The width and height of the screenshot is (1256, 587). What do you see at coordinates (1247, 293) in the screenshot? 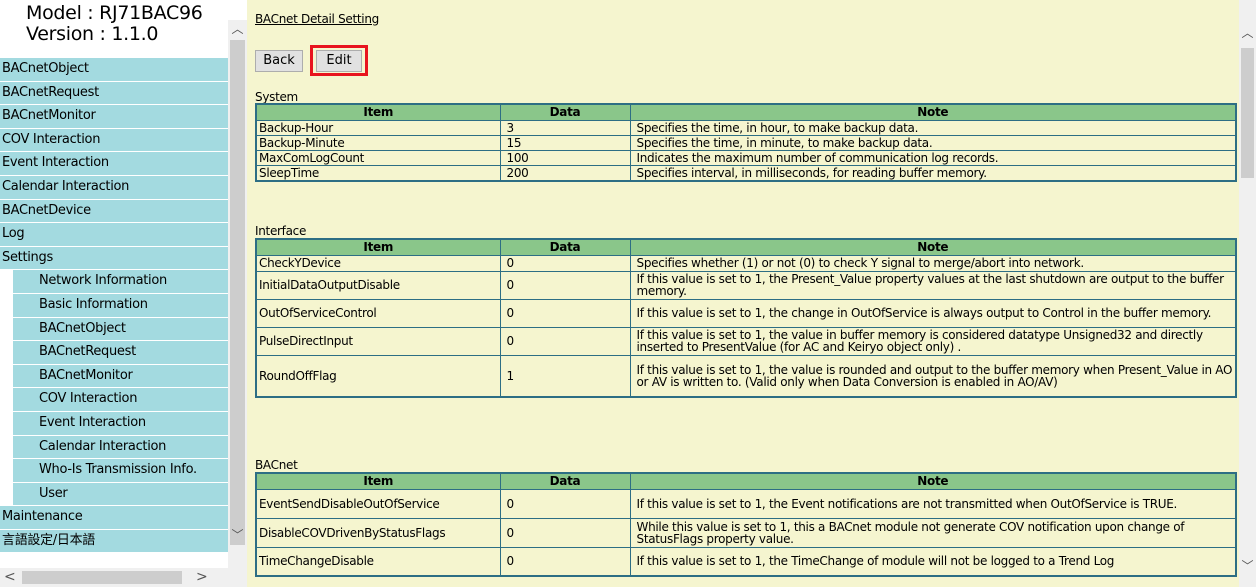
I see `right-vertical-scrollbar` at bounding box center [1247, 293].